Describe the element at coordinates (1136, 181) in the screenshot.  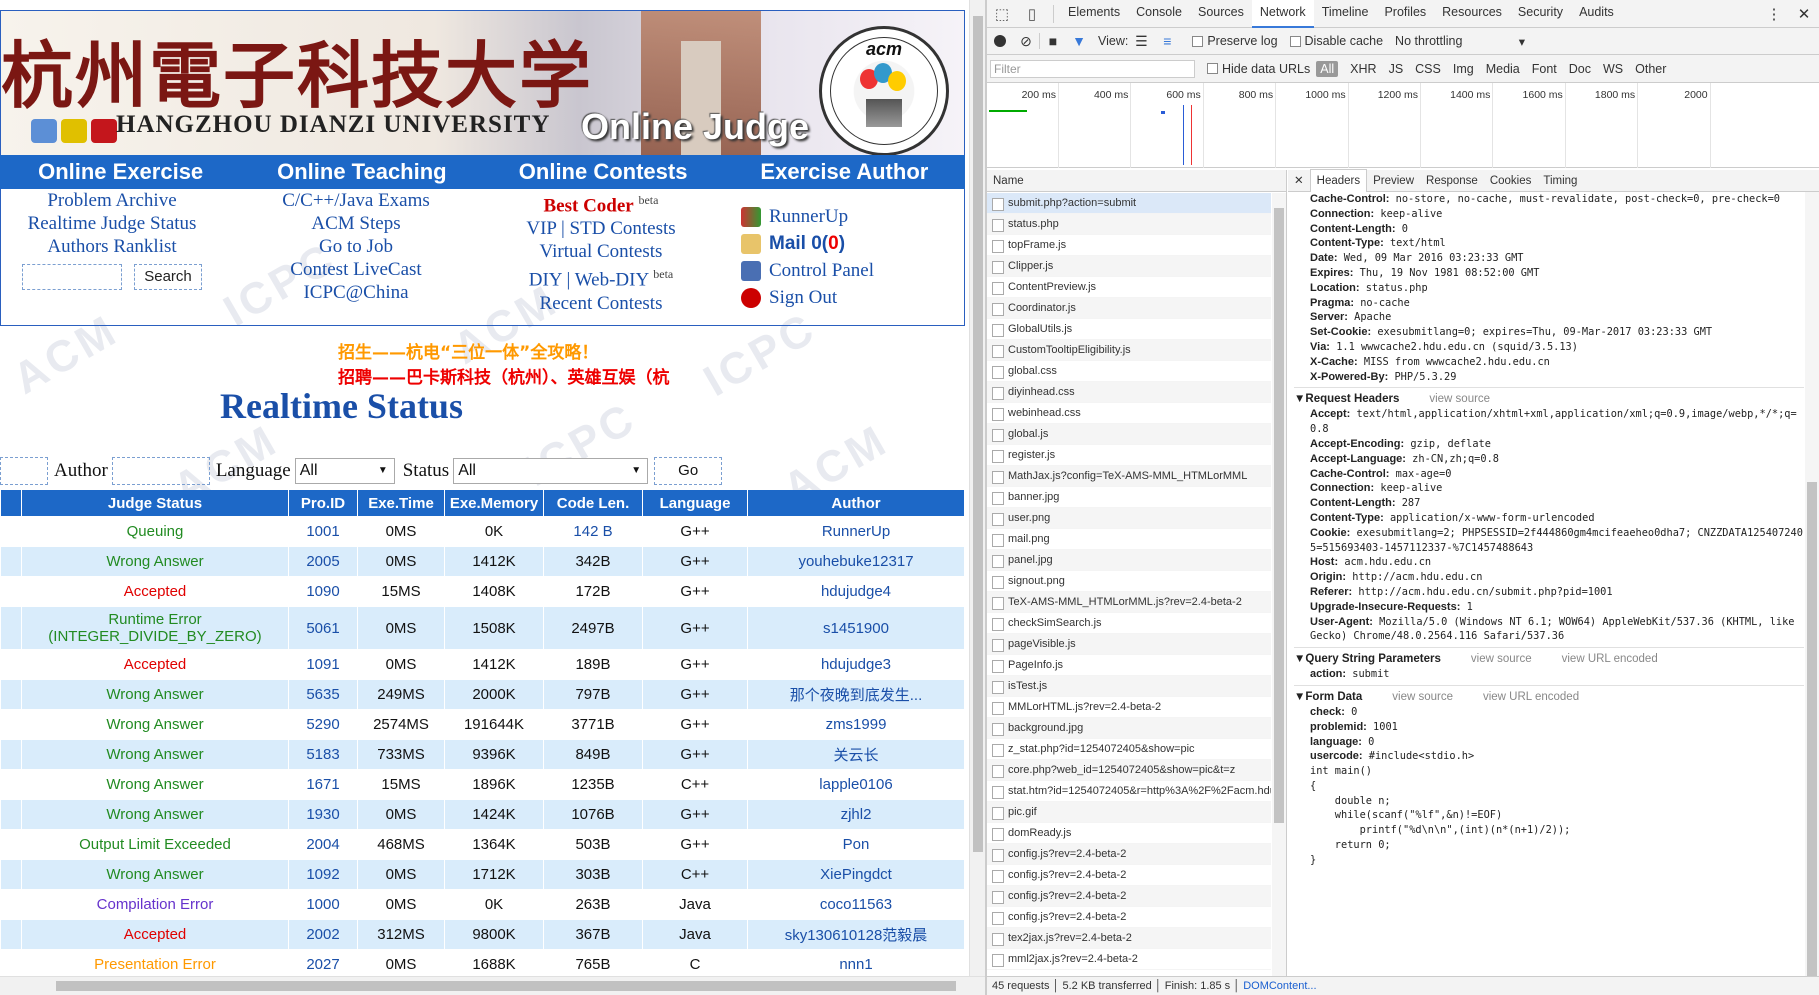
I see `name-column-header: Name` at that location.